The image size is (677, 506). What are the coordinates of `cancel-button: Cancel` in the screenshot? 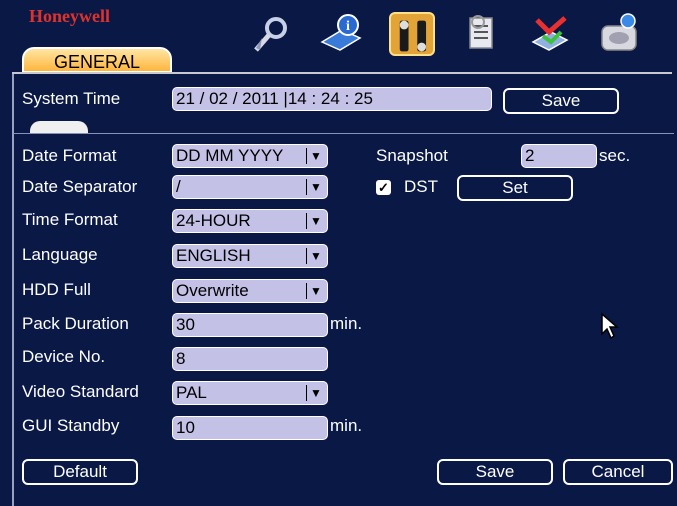 It's located at (618, 472).